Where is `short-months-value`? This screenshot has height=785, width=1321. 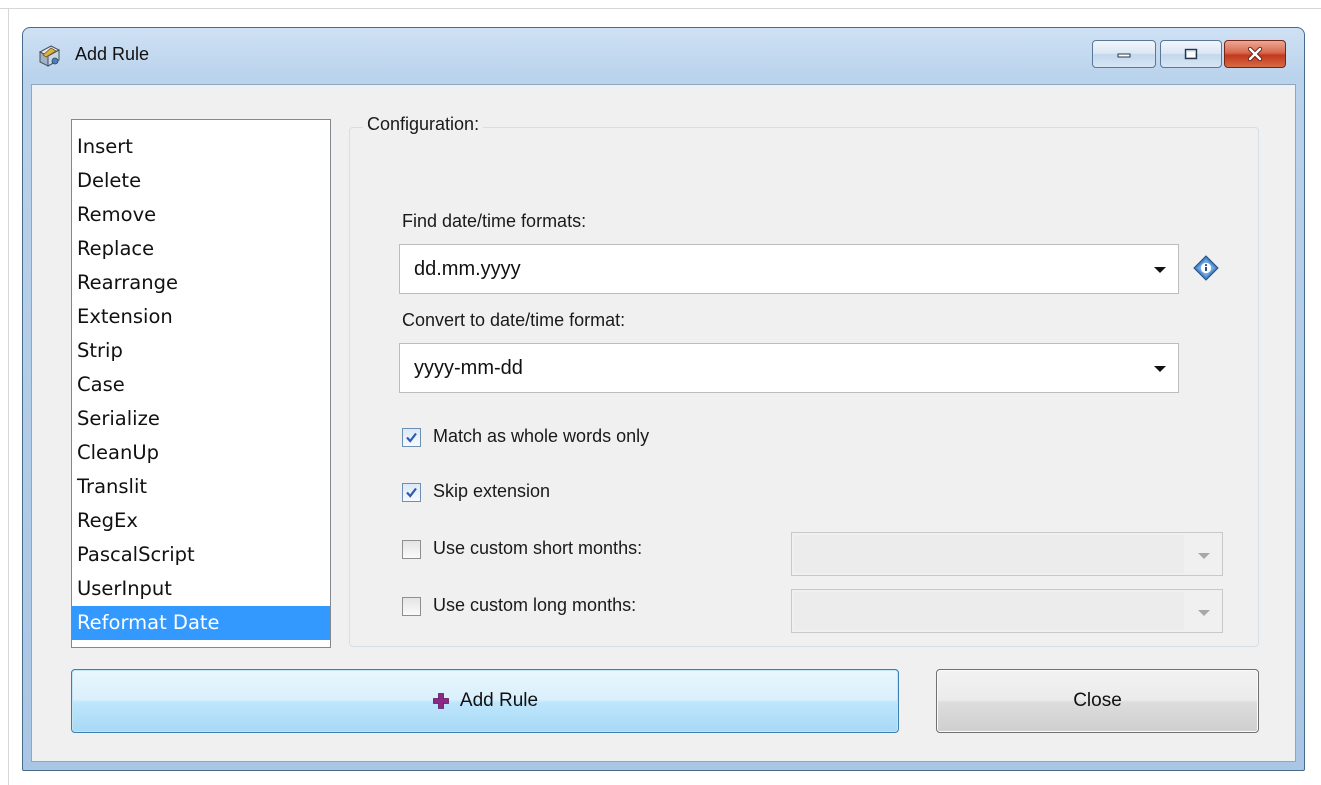 short-months-value is located at coordinates (989, 554).